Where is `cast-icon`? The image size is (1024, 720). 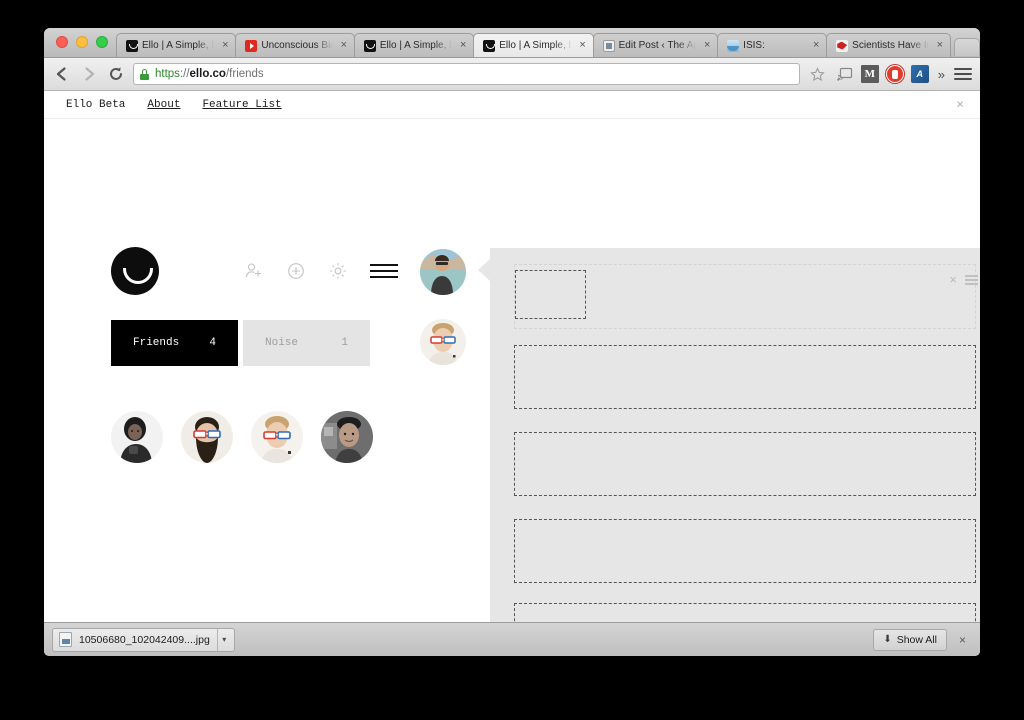 cast-icon is located at coordinates (845, 74).